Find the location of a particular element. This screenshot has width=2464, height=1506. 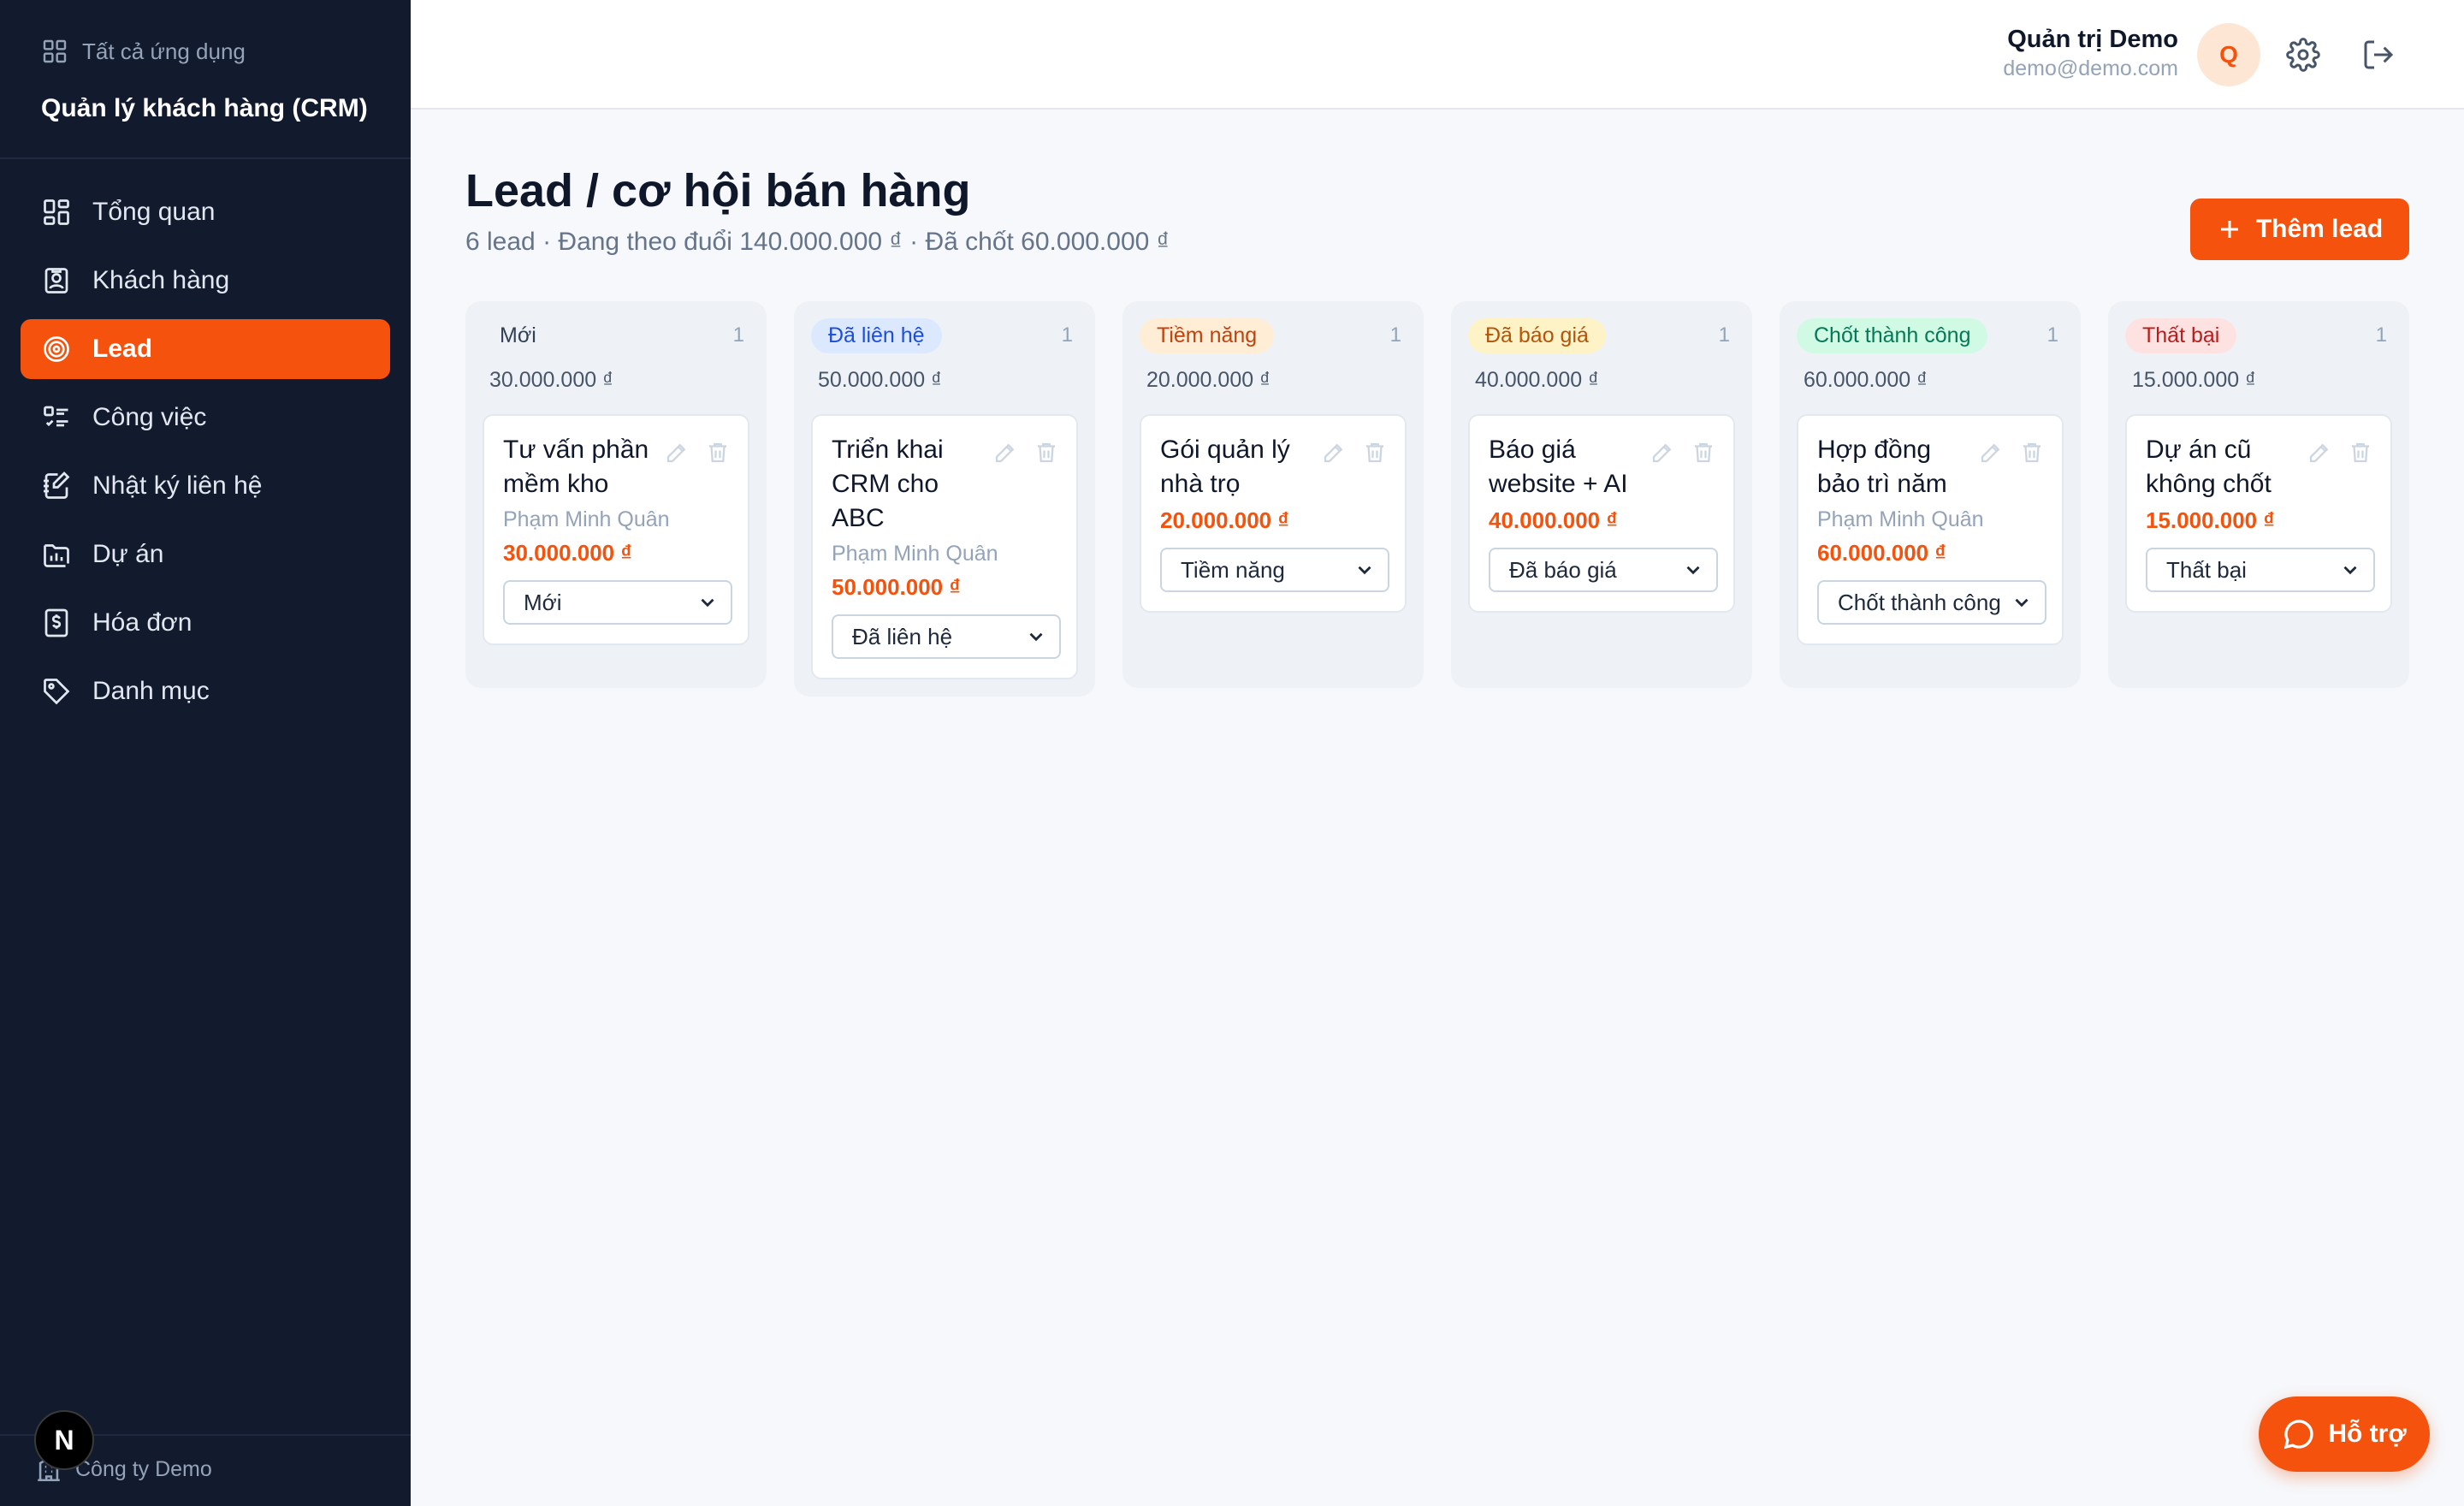

user-info: Quản trị Demo demo@demo.com is located at coordinates (2090, 53).